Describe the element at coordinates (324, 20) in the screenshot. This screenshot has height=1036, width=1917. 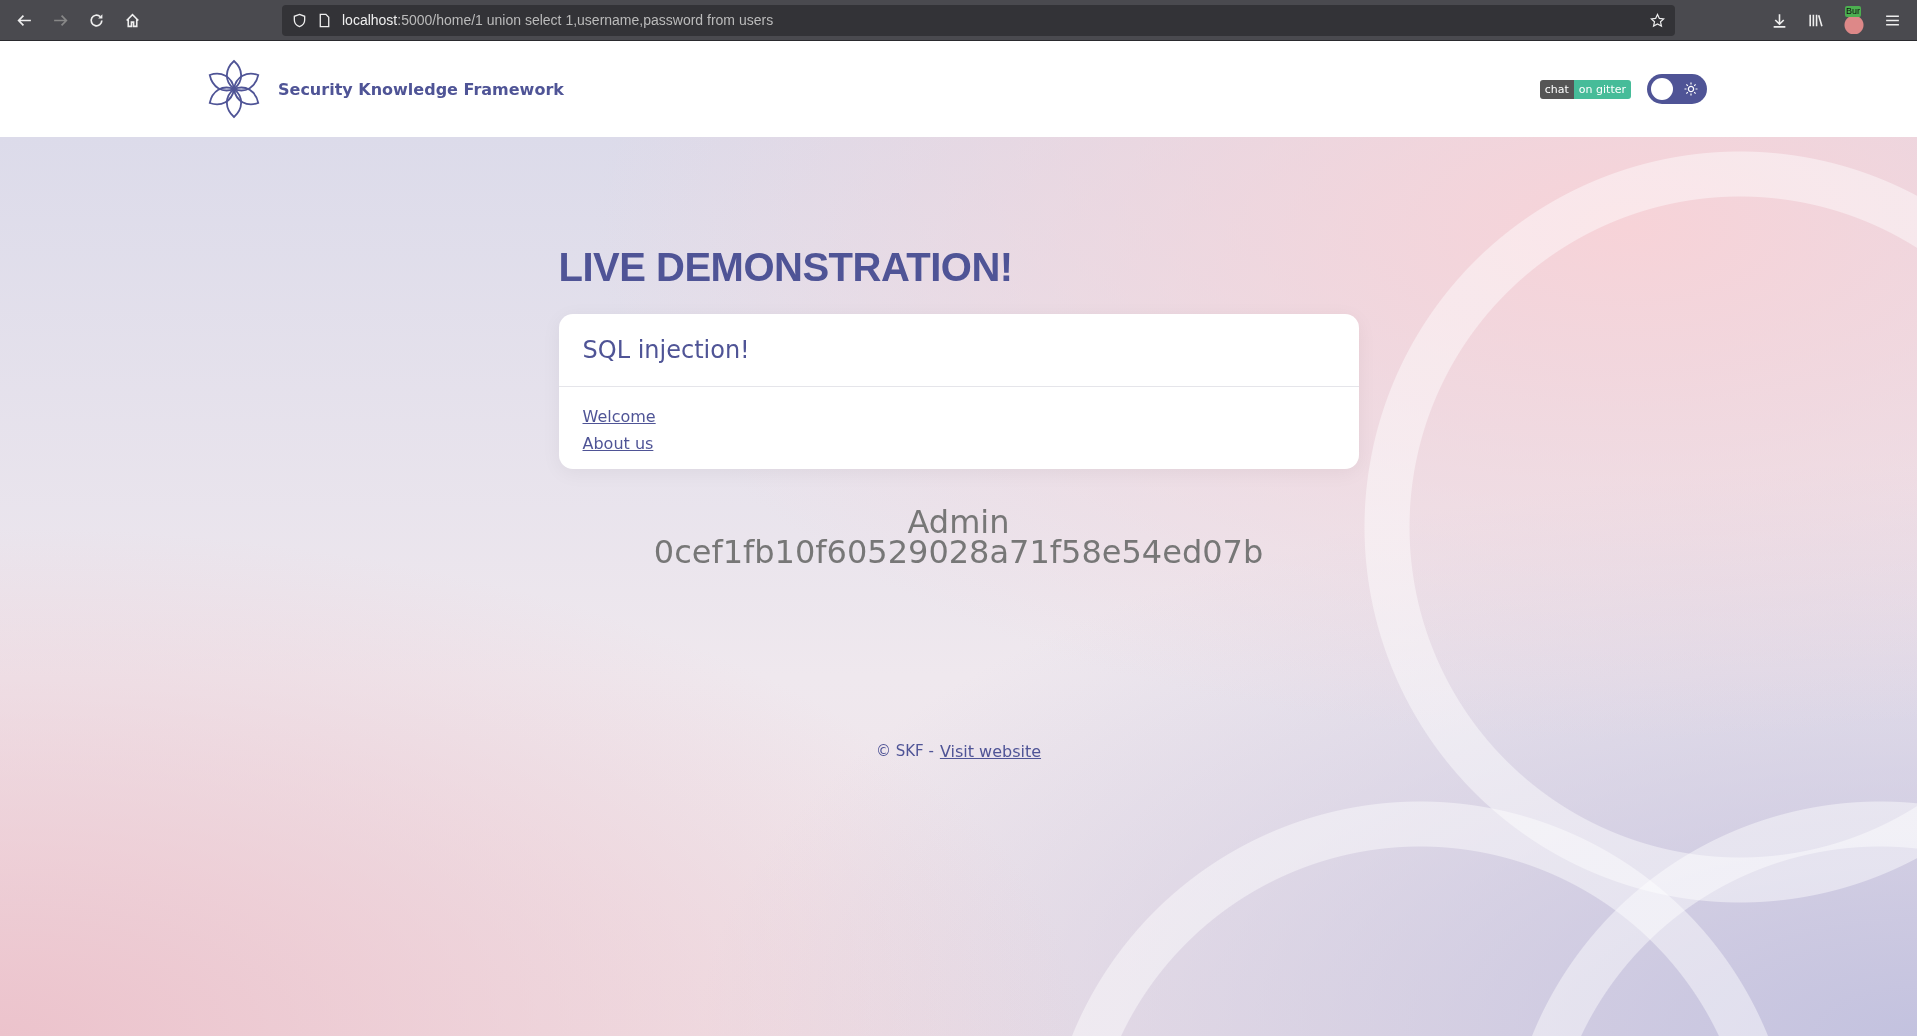
I see `page-icon` at that location.